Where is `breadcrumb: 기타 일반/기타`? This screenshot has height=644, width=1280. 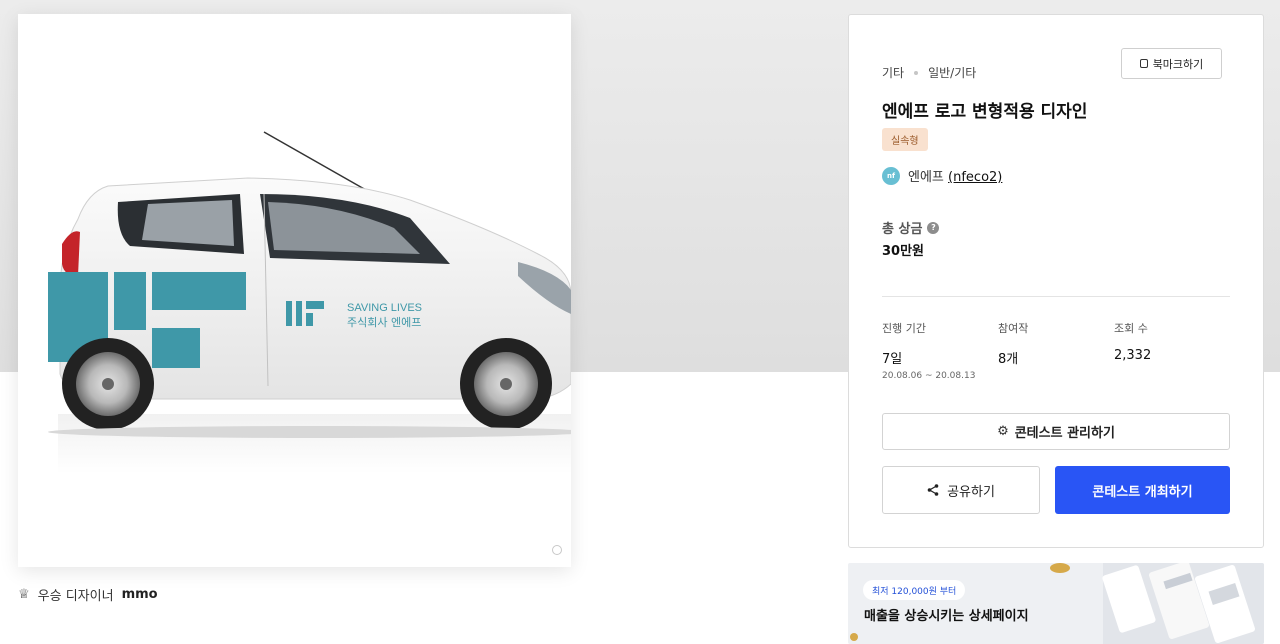 breadcrumb: 기타 일반/기타 is located at coordinates (929, 72).